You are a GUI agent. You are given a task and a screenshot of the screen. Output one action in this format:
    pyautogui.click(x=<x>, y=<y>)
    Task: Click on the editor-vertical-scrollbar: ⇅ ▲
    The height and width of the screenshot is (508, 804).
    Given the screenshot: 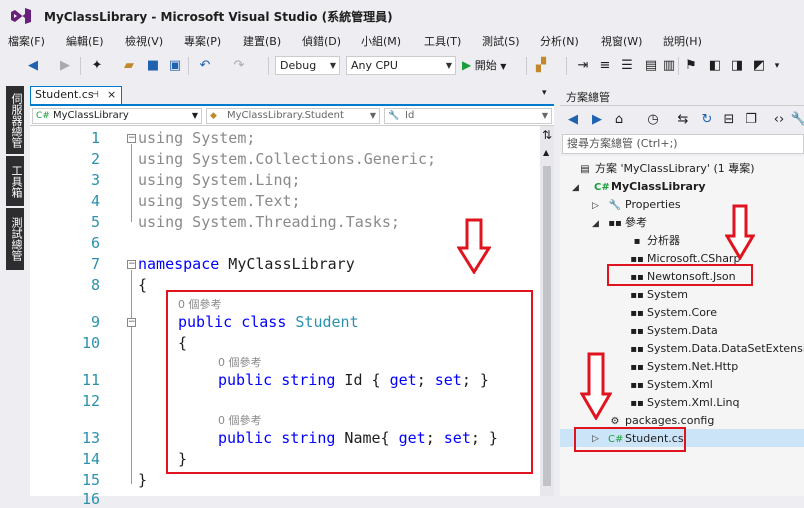 What is the action you would take?
    pyautogui.click(x=547, y=311)
    